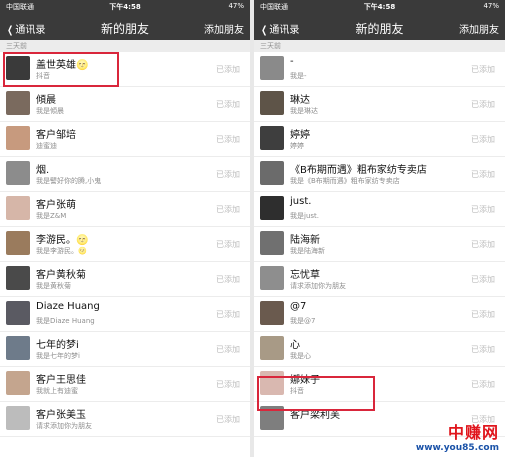 Image resolution: width=505 pixels, height=457 pixels. I want to click on list-item: - 我是- 已添加, so click(379, 69).